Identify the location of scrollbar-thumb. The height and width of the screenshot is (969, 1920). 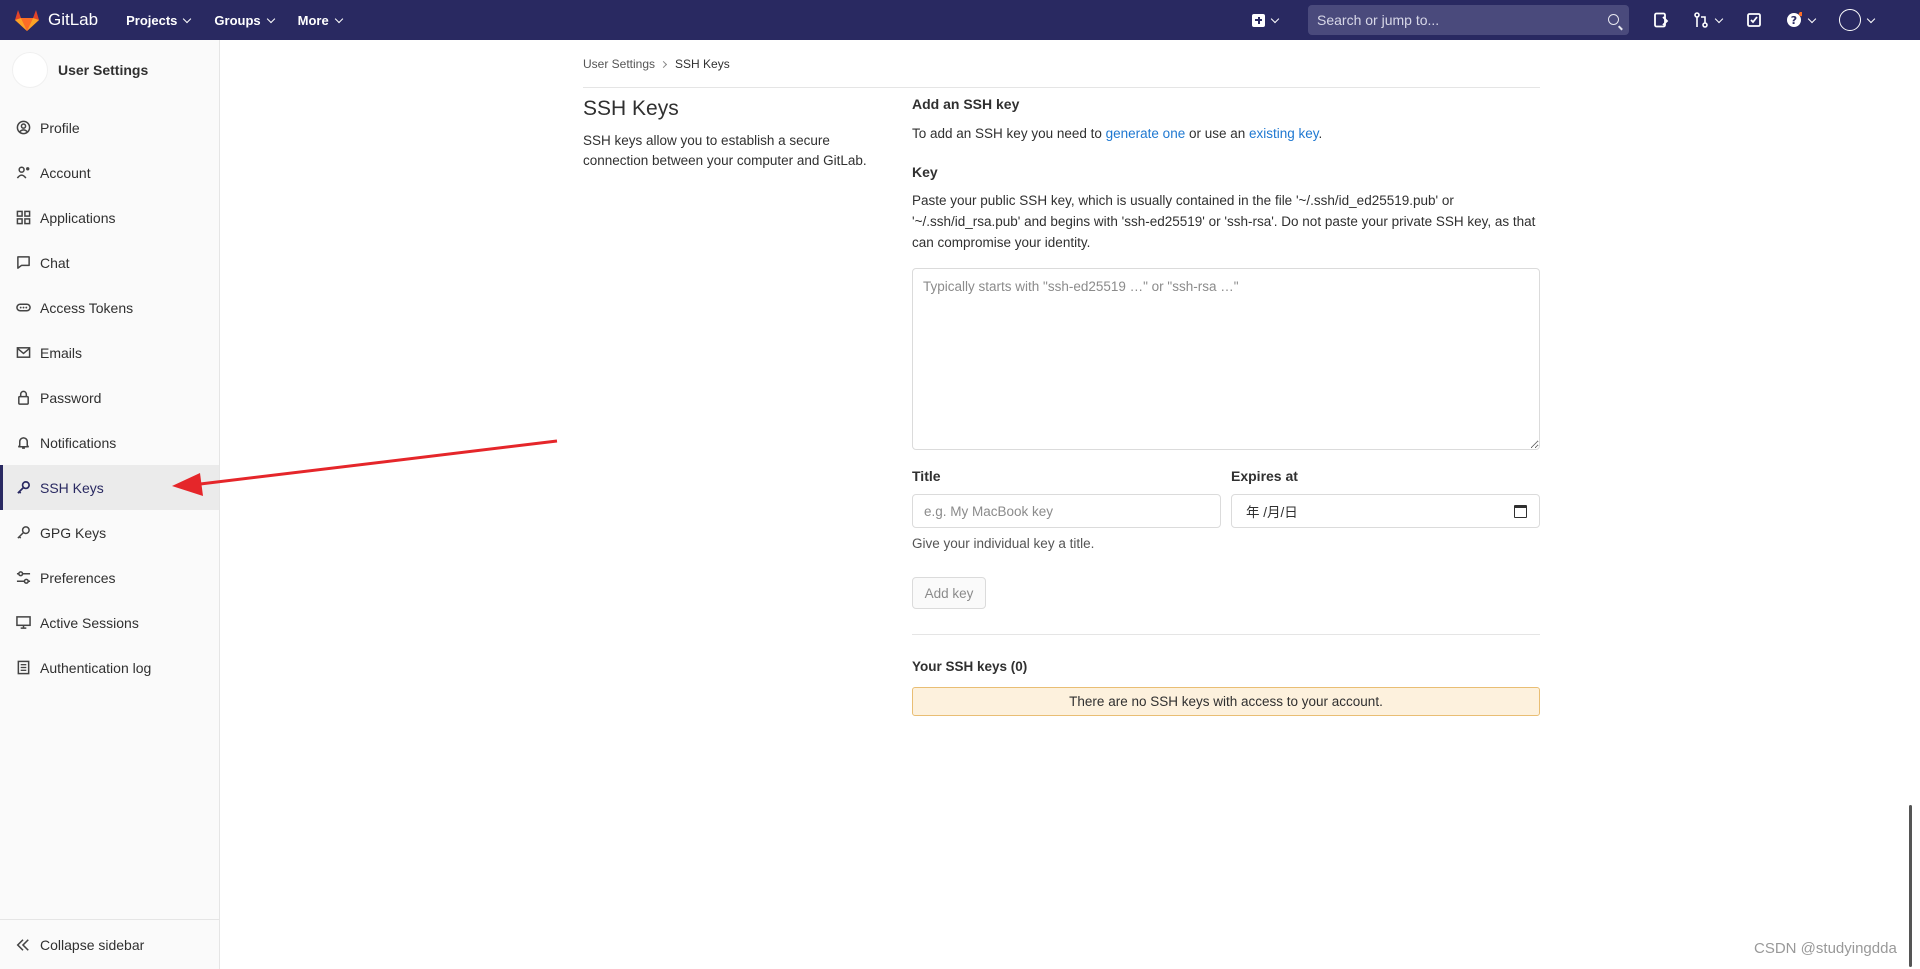
(1910, 886).